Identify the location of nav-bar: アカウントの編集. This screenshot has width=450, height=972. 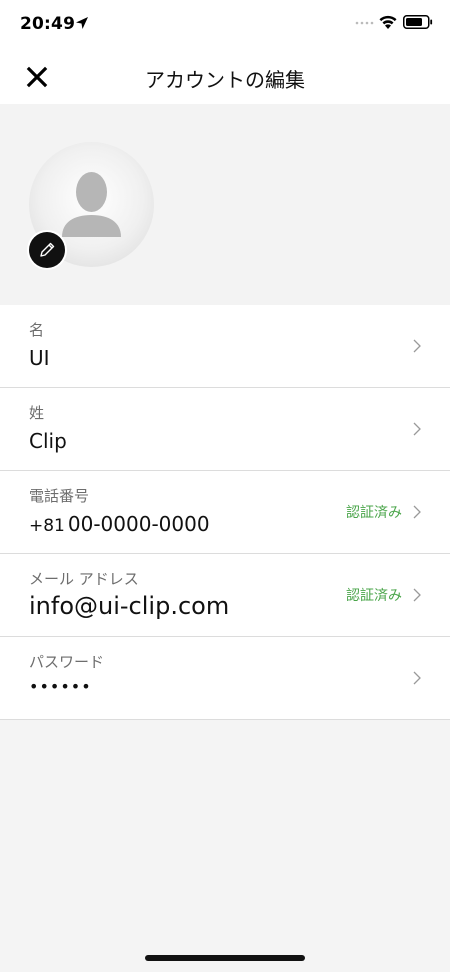
(225, 77).